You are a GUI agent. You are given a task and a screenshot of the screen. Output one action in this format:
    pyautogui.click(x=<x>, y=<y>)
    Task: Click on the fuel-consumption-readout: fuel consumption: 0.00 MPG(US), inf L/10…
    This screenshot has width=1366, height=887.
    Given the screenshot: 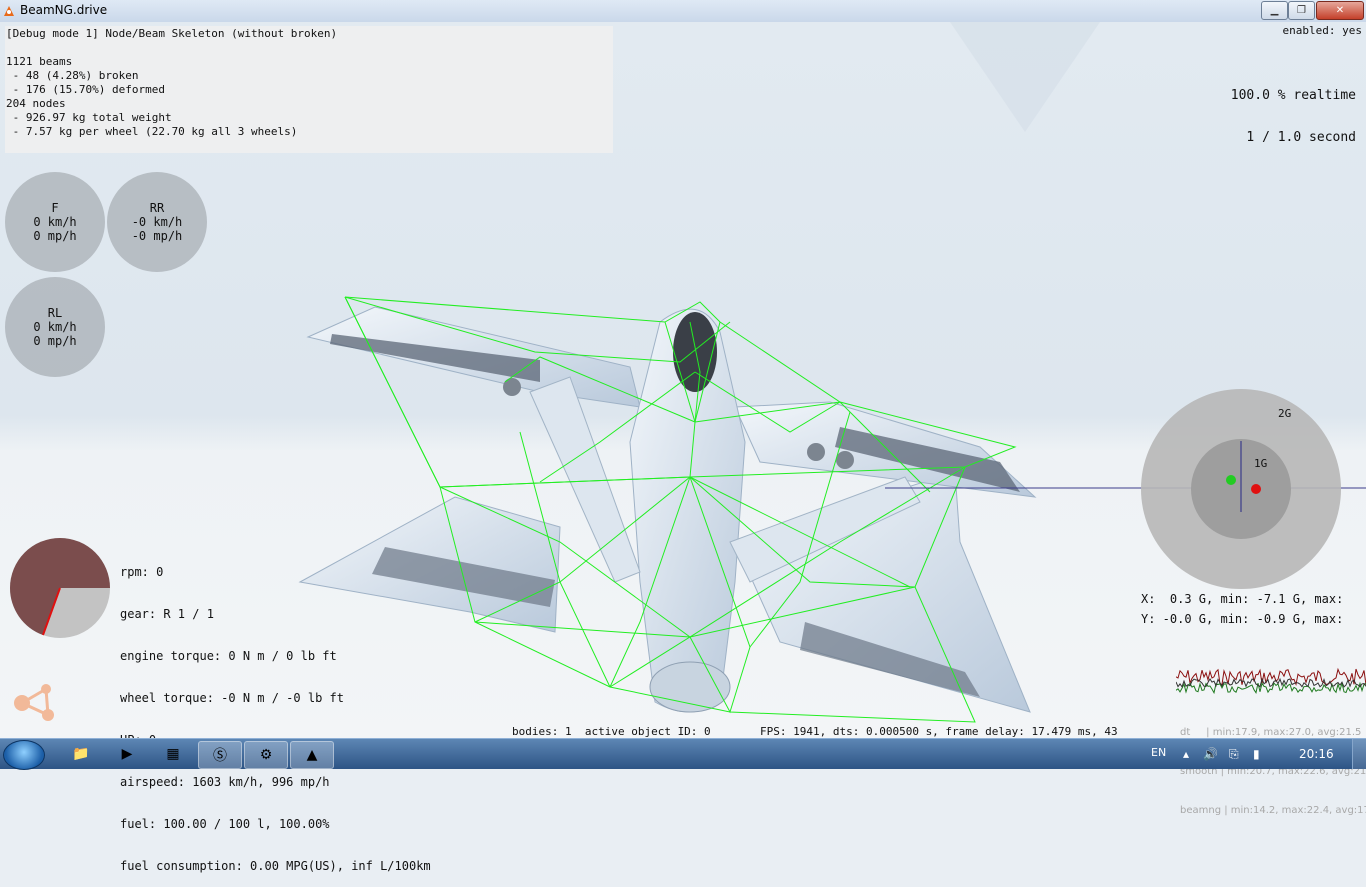 What is the action you would take?
    pyautogui.click(x=275, y=866)
    